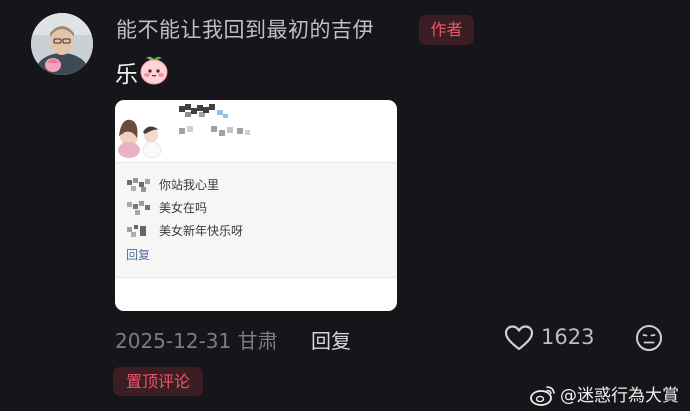  What do you see at coordinates (256, 220) in the screenshot?
I see `card-replies-section: 你站我心里 美女在吗 美女新年快乐呀` at bounding box center [256, 220].